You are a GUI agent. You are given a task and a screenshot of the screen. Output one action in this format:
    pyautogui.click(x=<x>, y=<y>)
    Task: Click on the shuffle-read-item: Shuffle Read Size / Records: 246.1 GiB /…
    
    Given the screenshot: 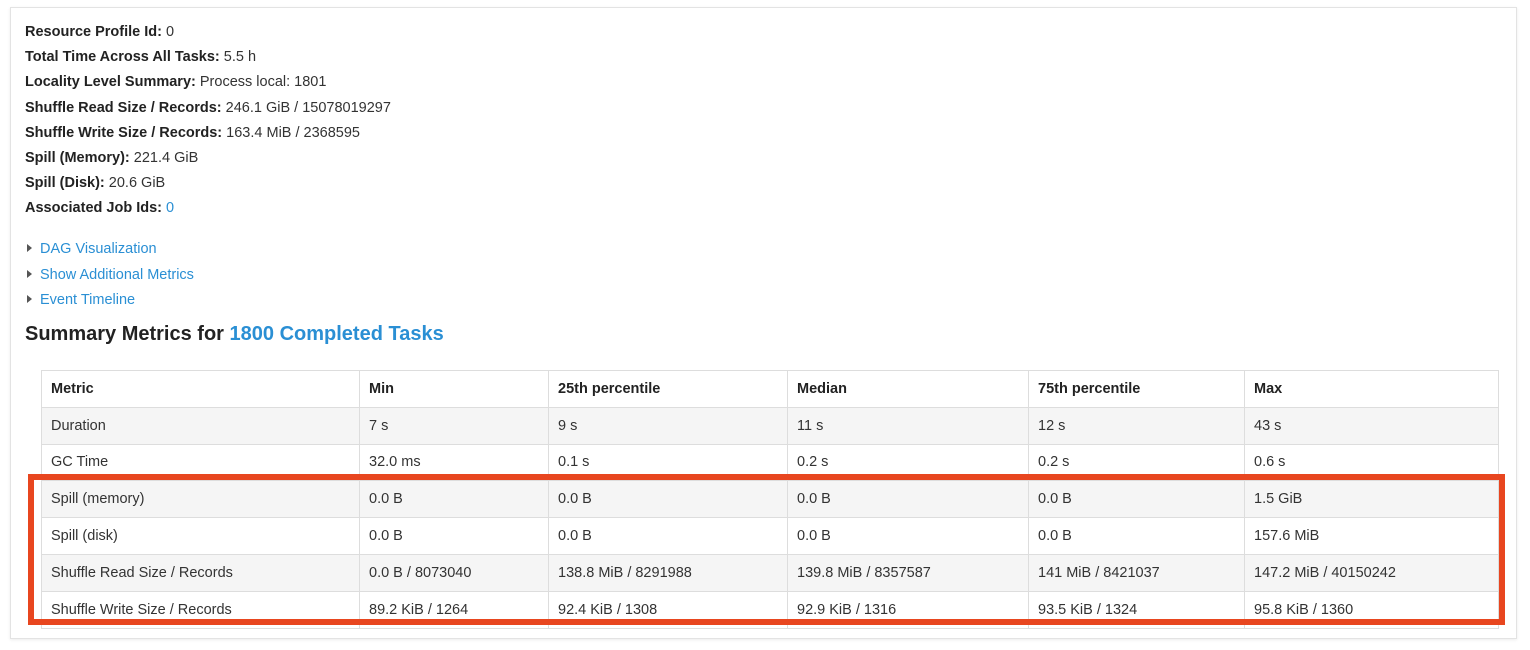 What is the action you would take?
    pyautogui.click(x=208, y=108)
    